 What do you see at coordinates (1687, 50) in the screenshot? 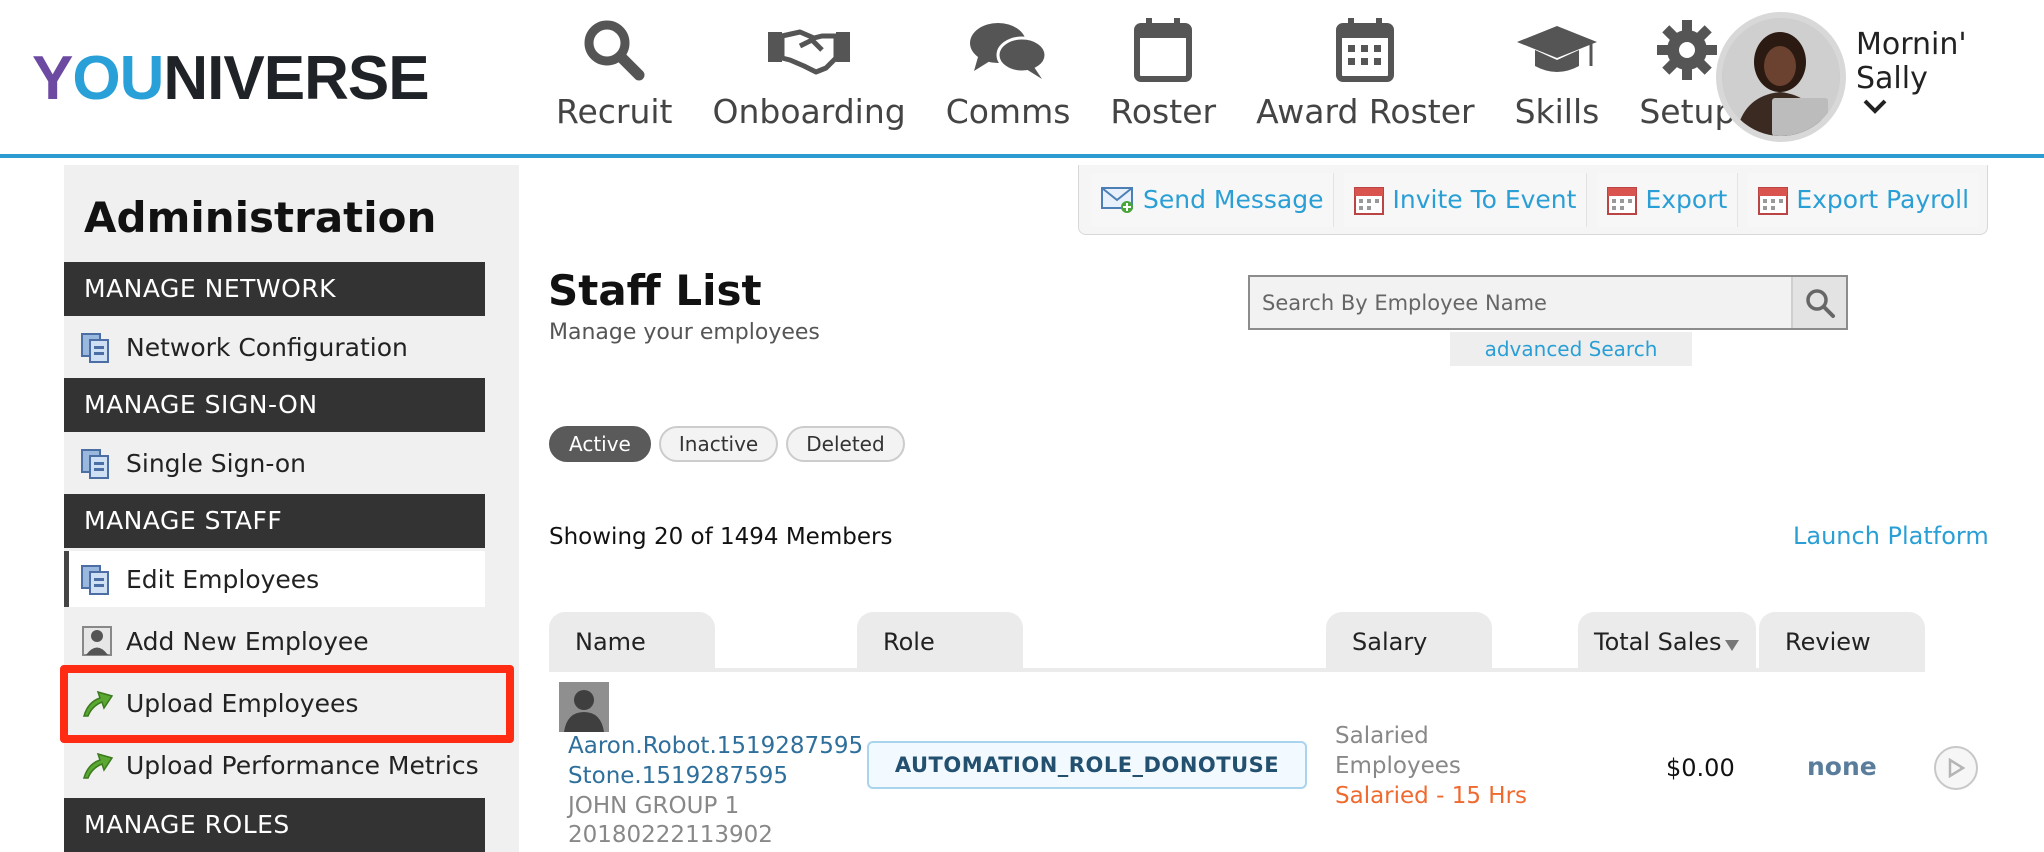
I see `gear-icon` at bounding box center [1687, 50].